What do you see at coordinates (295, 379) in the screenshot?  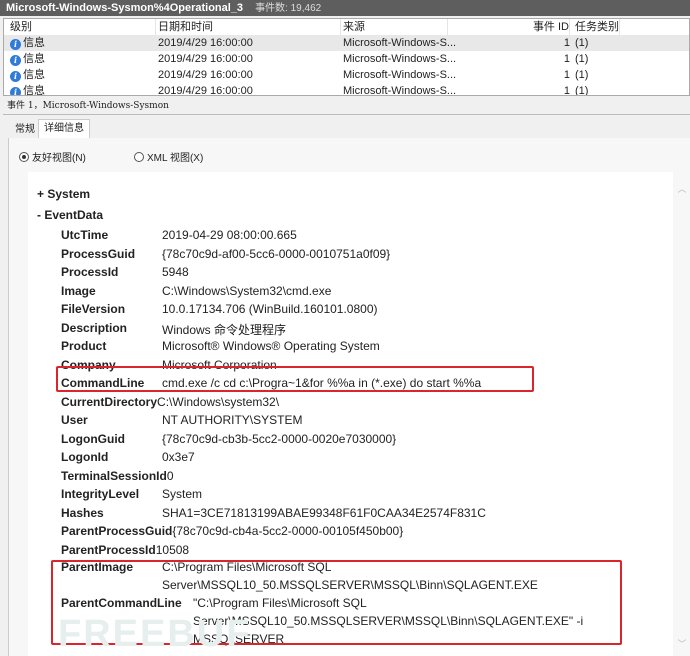 I see `highlight-box-commandline` at bounding box center [295, 379].